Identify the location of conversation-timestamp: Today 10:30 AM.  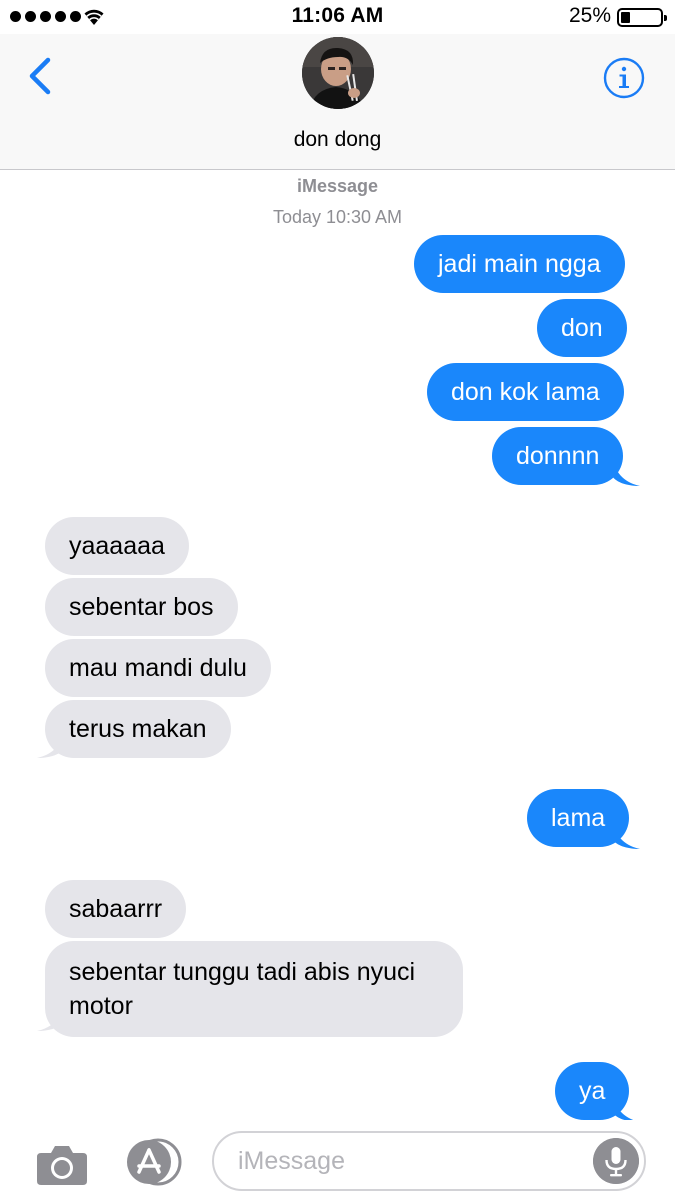
(337, 217).